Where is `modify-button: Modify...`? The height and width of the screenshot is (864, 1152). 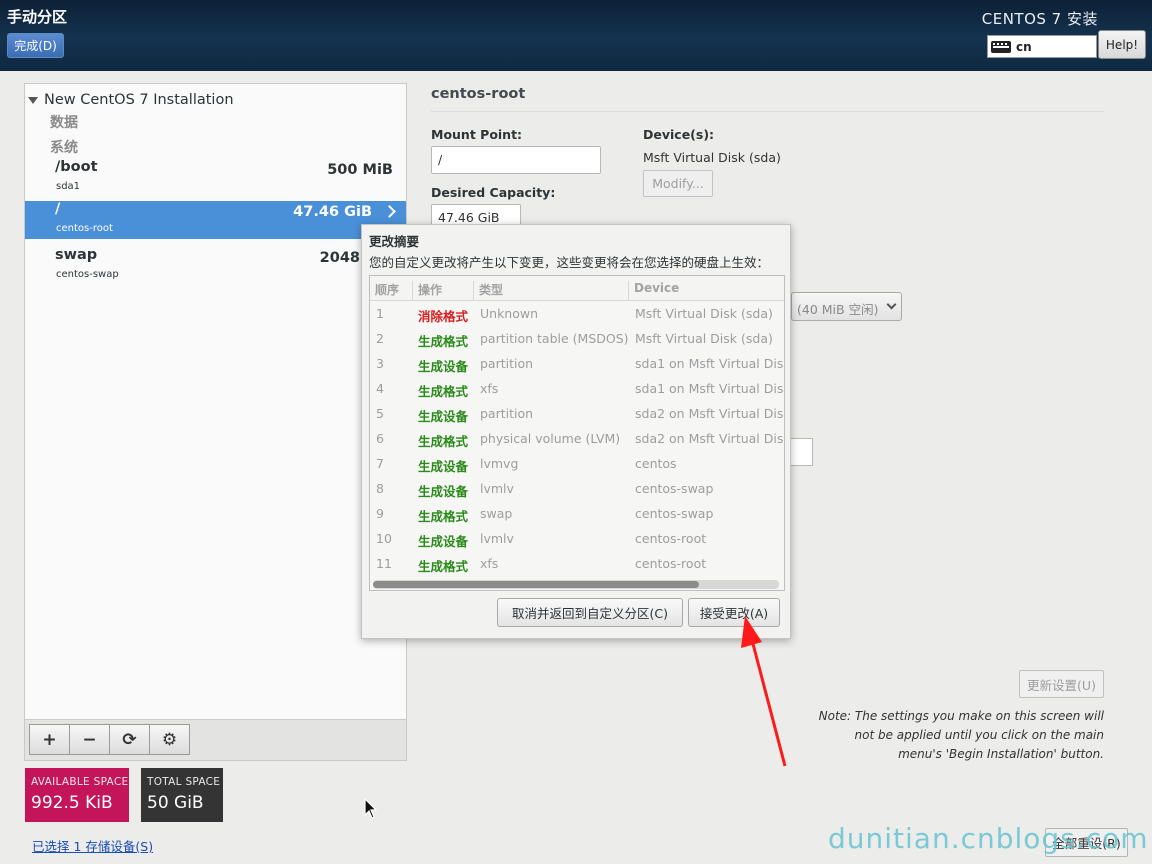
modify-button: Modify... is located at coordinates (678, 183).